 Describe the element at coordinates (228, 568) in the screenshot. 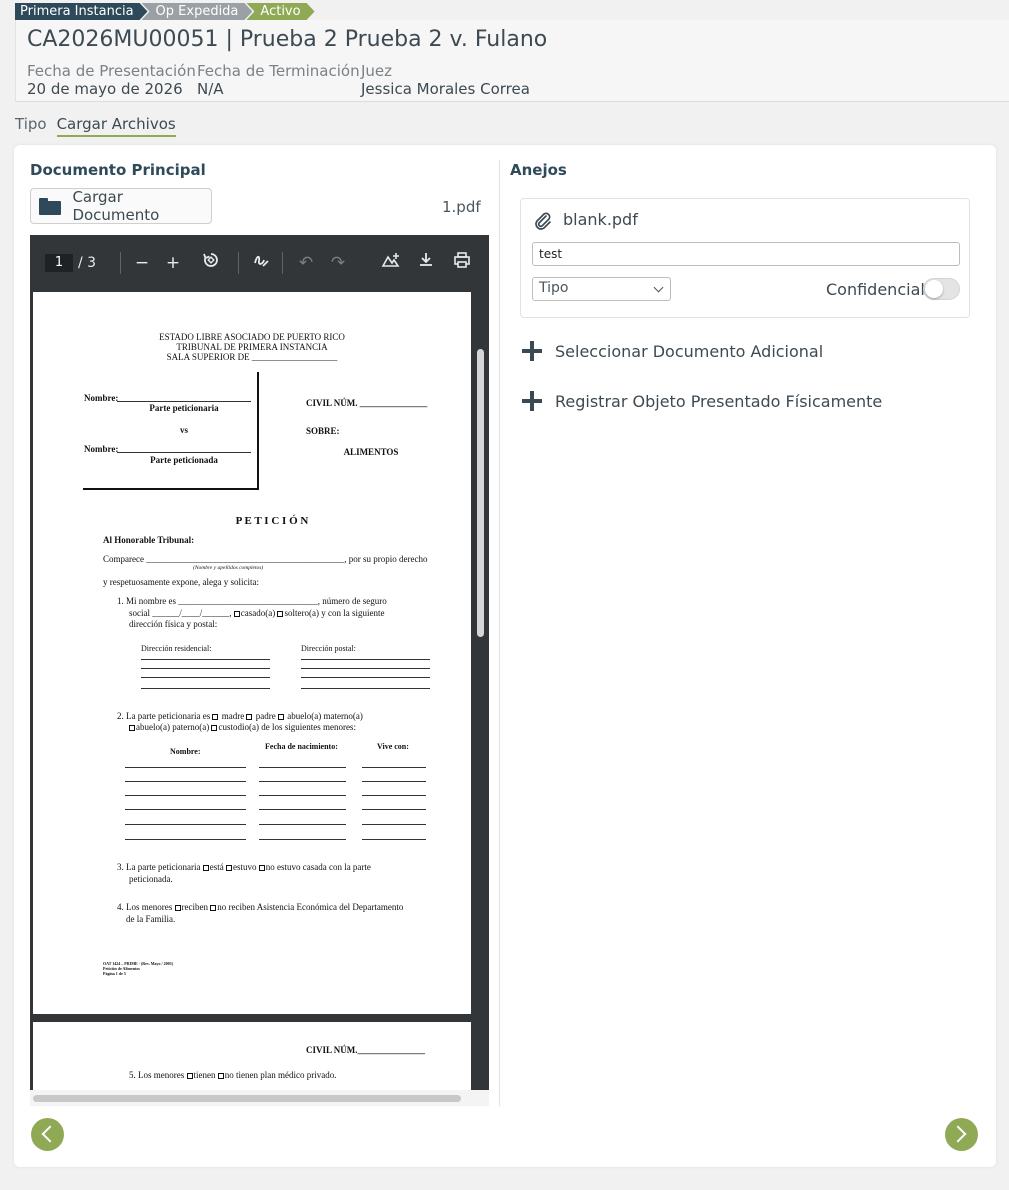

I see `pdf-nombre-apellidos: (Nombre y apellidos completos)` at that location.